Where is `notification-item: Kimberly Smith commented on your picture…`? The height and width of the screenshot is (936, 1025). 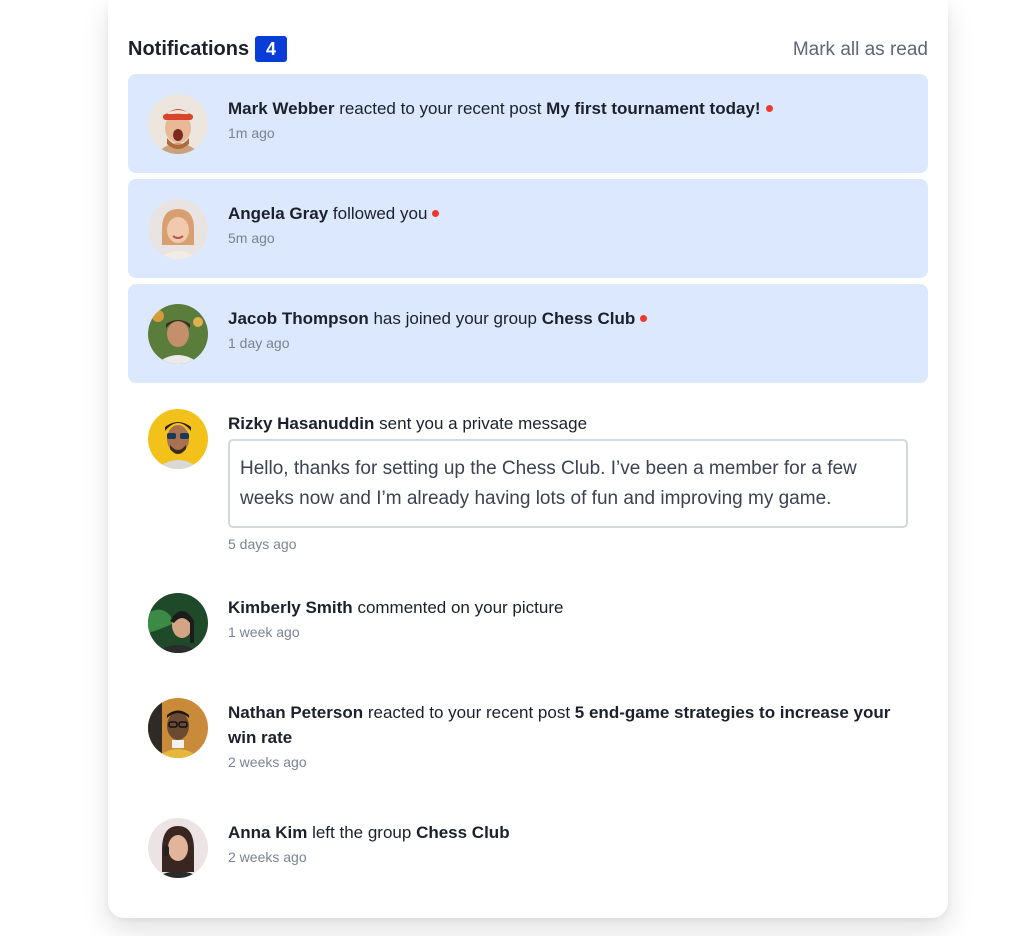
notification-item: Kimberly Smith commented on your picture… is located at coordinates (528, 622).